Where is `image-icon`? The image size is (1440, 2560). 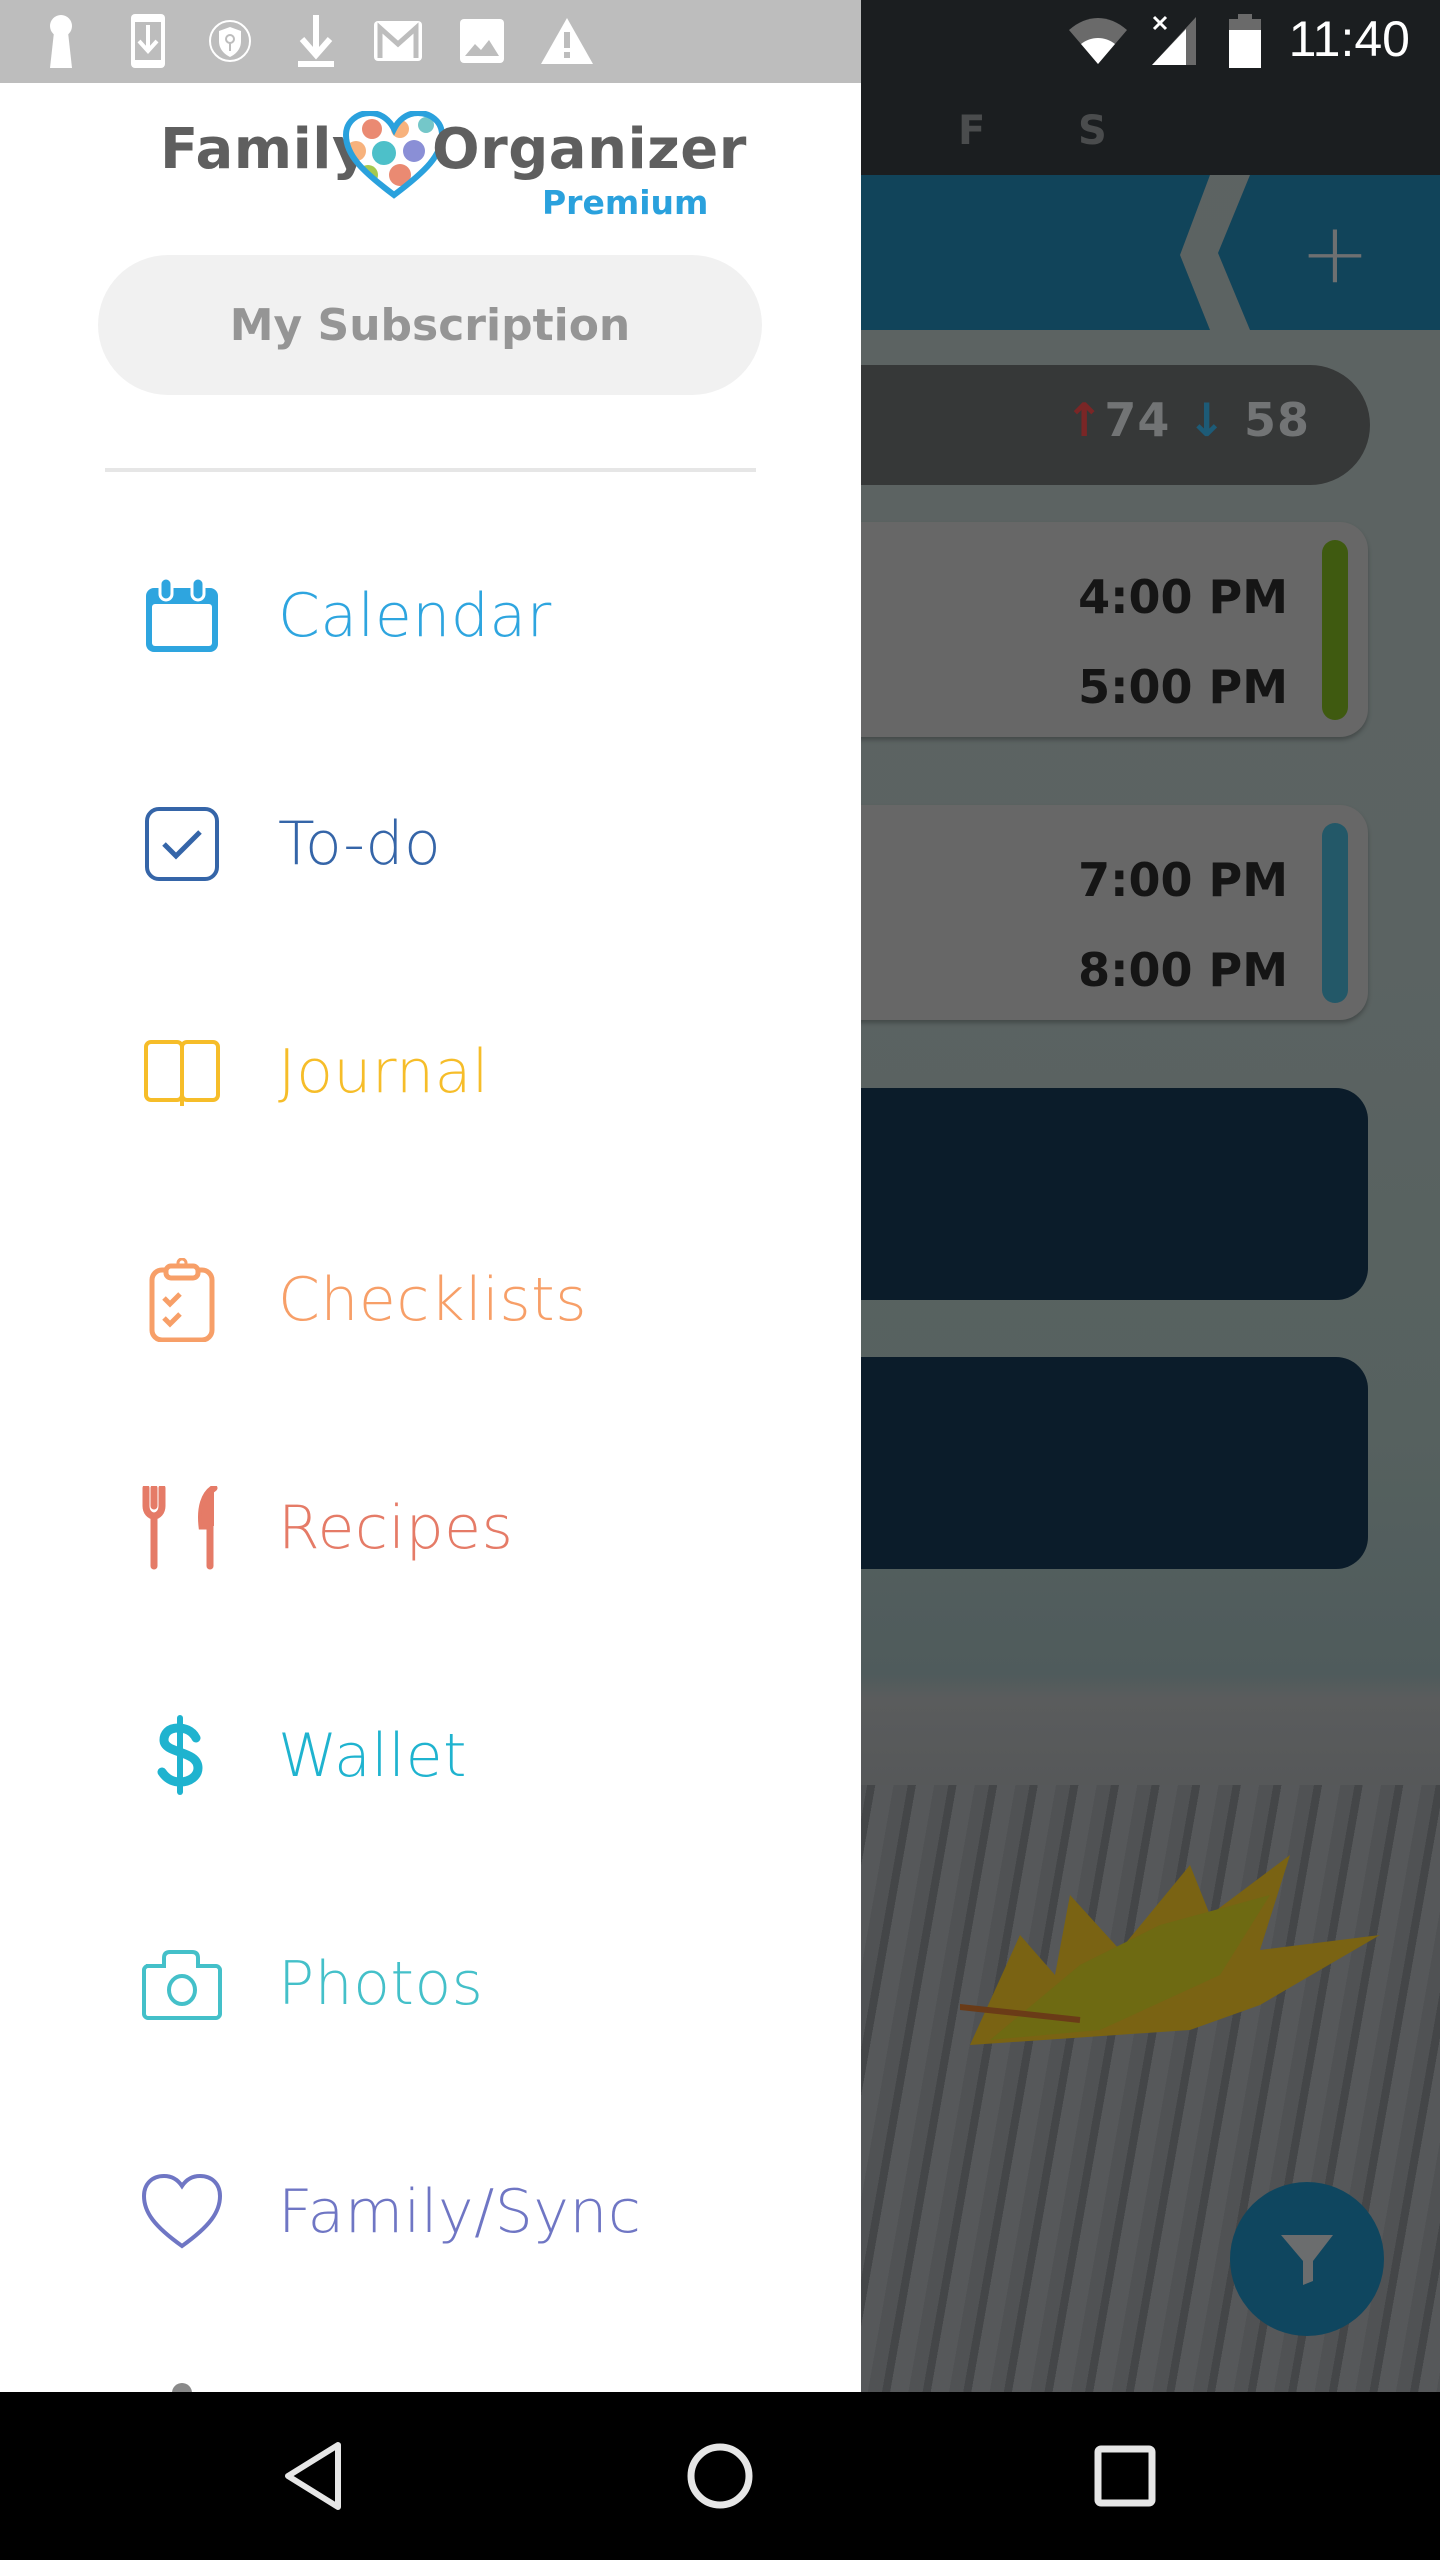 image-icon is located at coordinates (482, 41).